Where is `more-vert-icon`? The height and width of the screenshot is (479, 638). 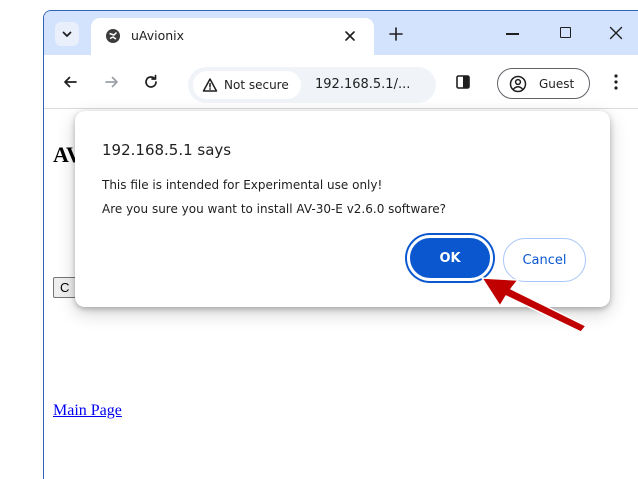
more-vert-icon is located at coordinates (616, 82).